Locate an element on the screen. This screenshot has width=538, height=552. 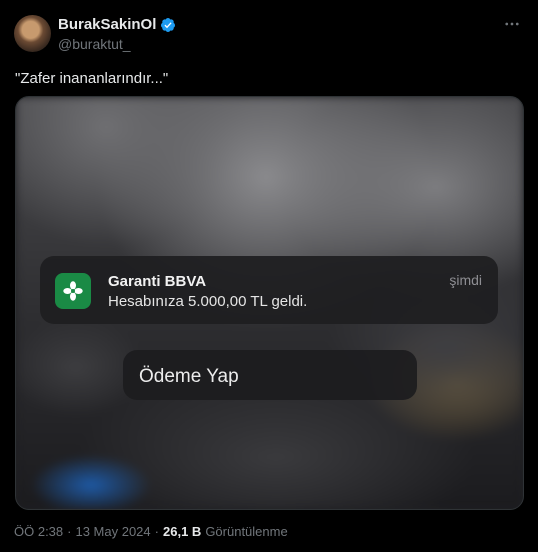
notification-title: Garanti BBVA is located at coordinates (157, 281).